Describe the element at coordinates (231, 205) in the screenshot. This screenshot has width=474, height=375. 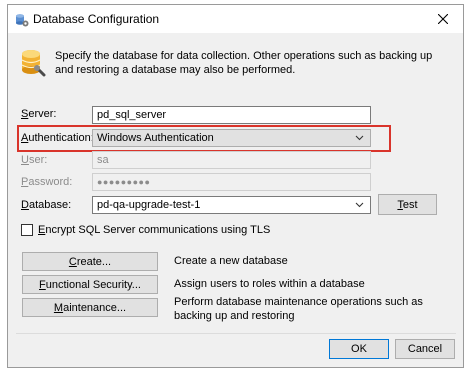
I see `database-select: pd-qa-upgrade-test-1` at that location.